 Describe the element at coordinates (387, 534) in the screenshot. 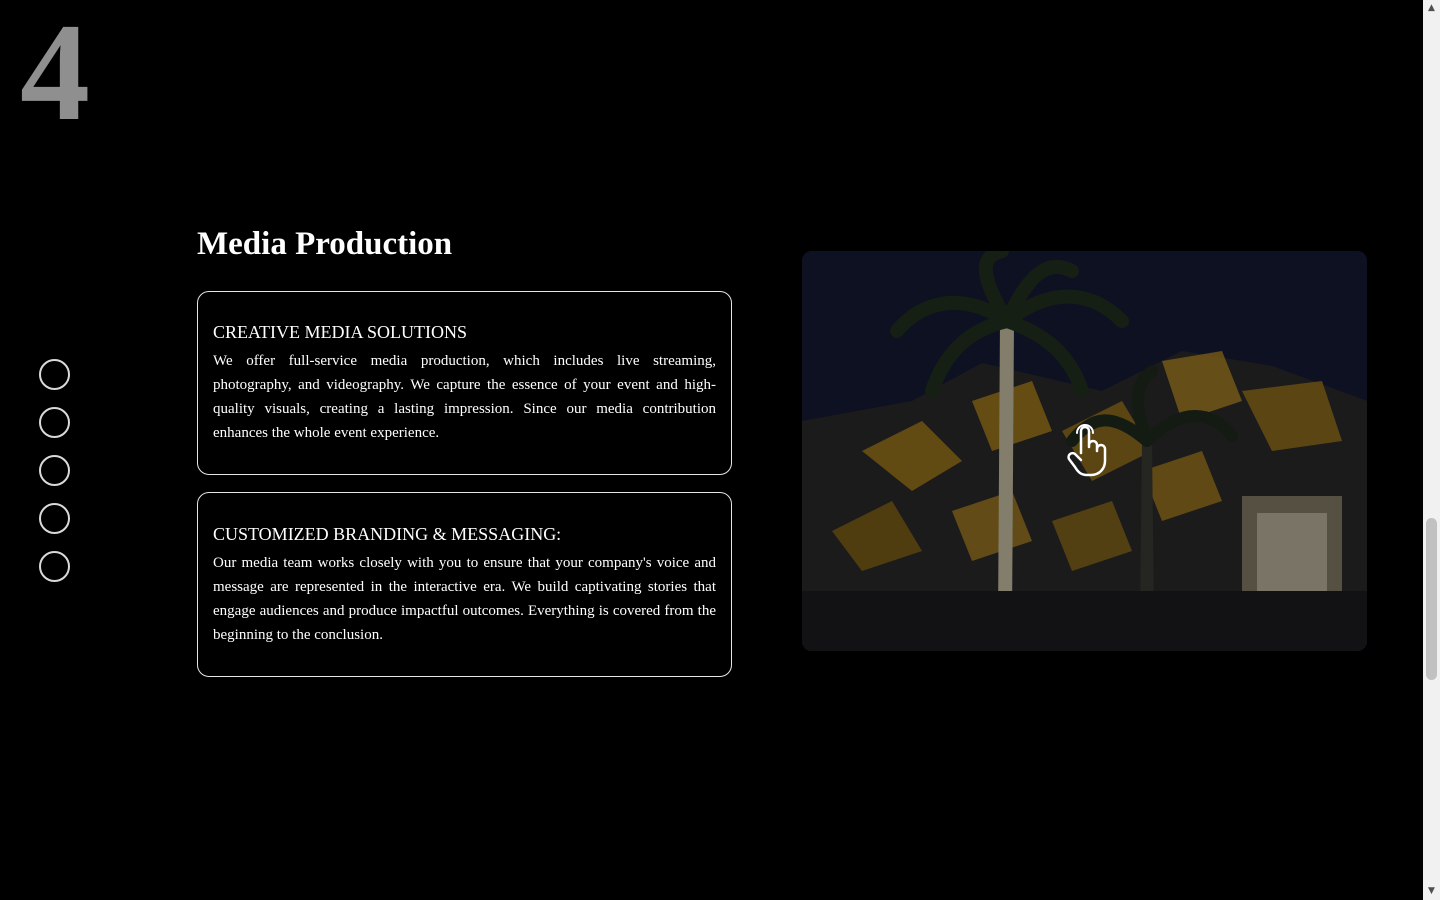

I see `card-heading: CUSTOMIZED BRANDING & MESSAGING:` at that location.